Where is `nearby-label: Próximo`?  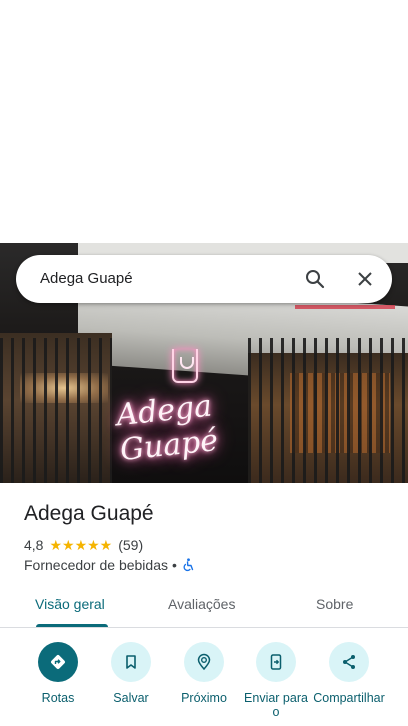
nearby-label: Próximo is located at coordinates (204, 698).